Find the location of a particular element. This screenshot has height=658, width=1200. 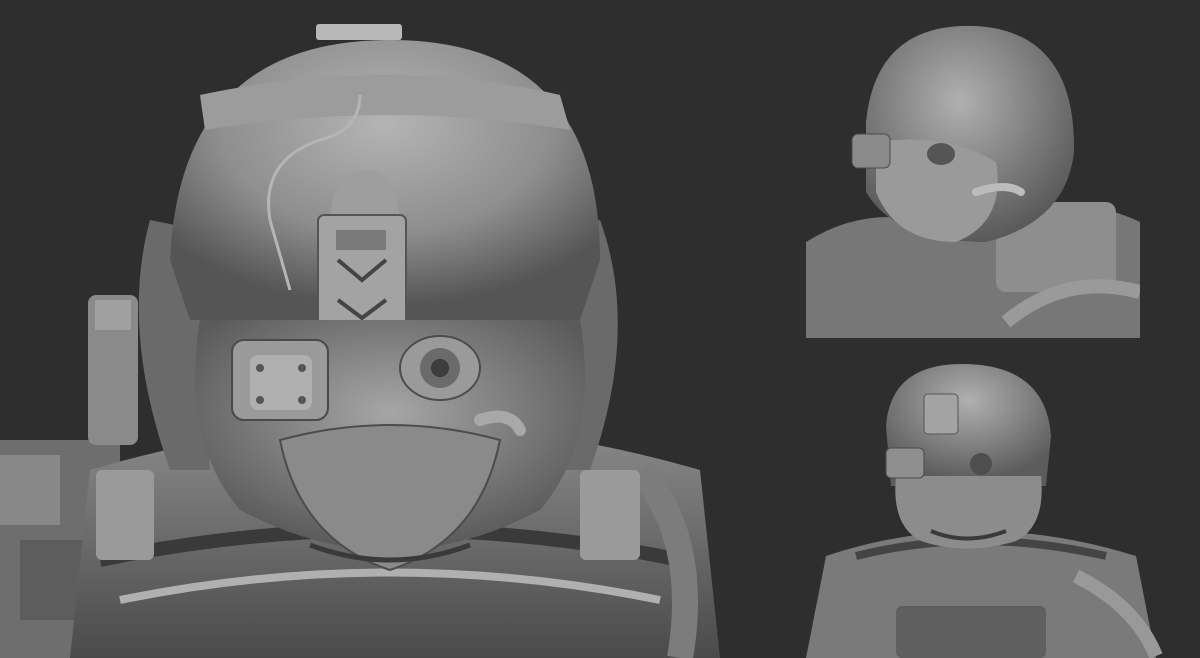

inset-top-monocle is located at coordinates (871, 151).